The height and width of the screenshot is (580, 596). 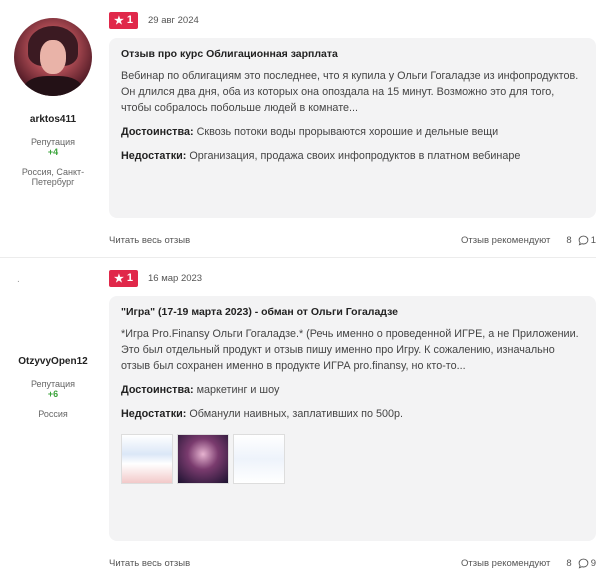 I want to click on avatar, so click(x=53, y=57).